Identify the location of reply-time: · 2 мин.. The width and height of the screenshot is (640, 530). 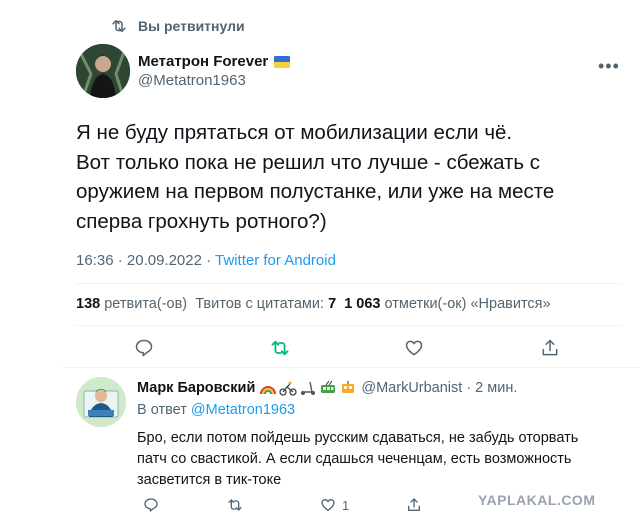
(491, 388).